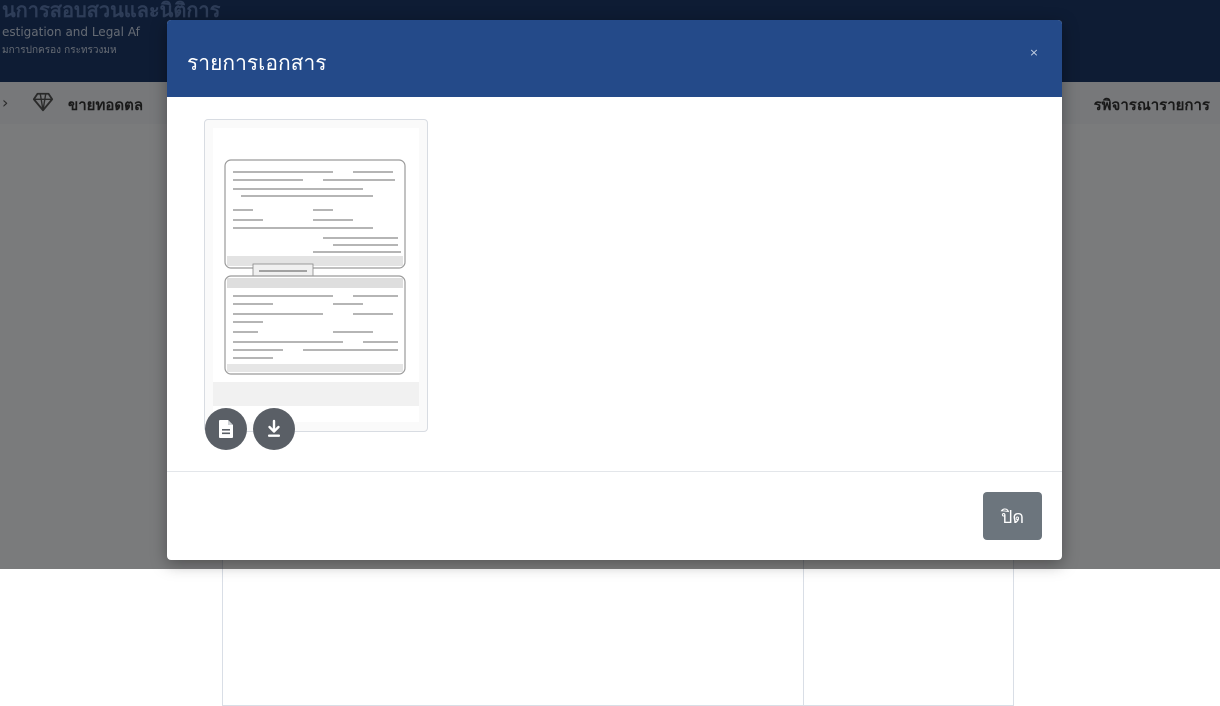 The image size is (1220, 706). What do you see at coordinates (1012, 516) in the screenshot?
I see `close-button: ปิด` at bounding box center [1012, 516].